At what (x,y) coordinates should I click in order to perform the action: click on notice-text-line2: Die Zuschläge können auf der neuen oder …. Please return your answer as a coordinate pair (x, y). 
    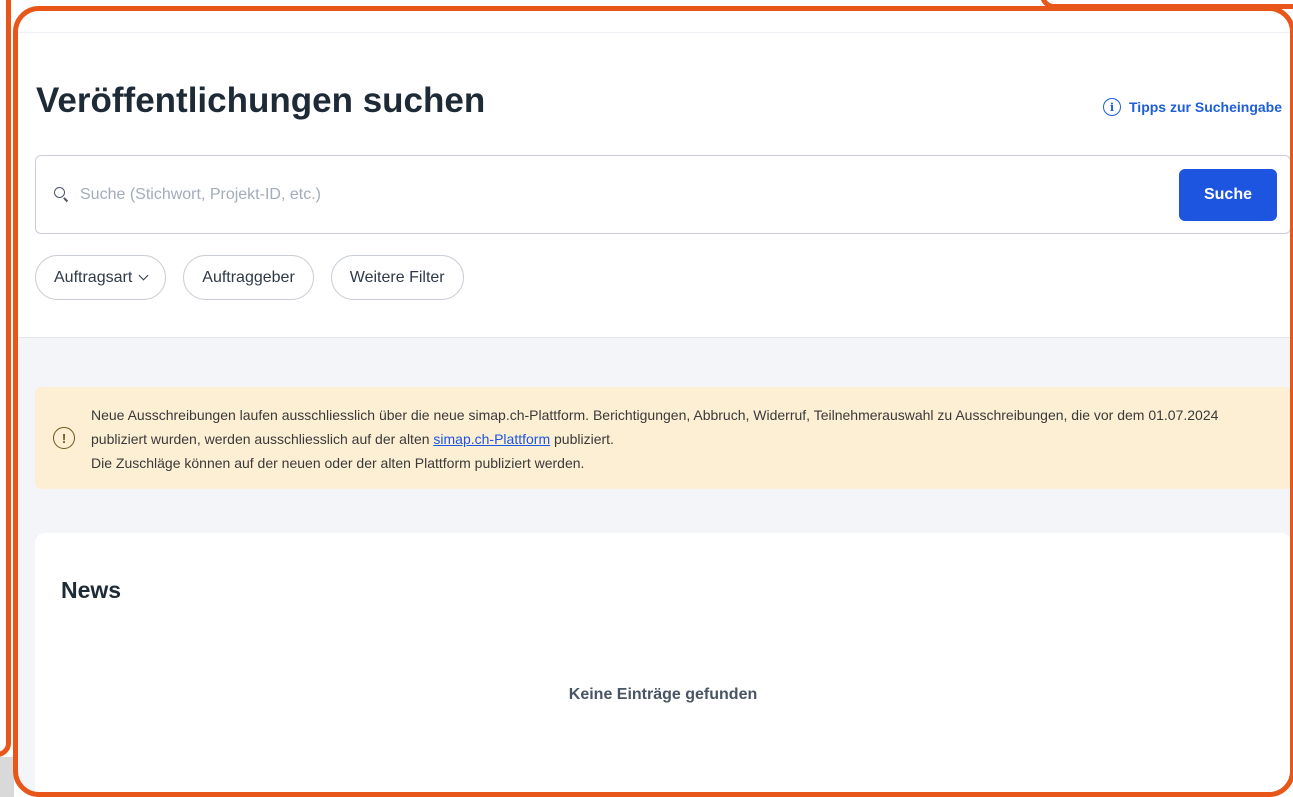
    Looking at the image, I should click on (338, 463).